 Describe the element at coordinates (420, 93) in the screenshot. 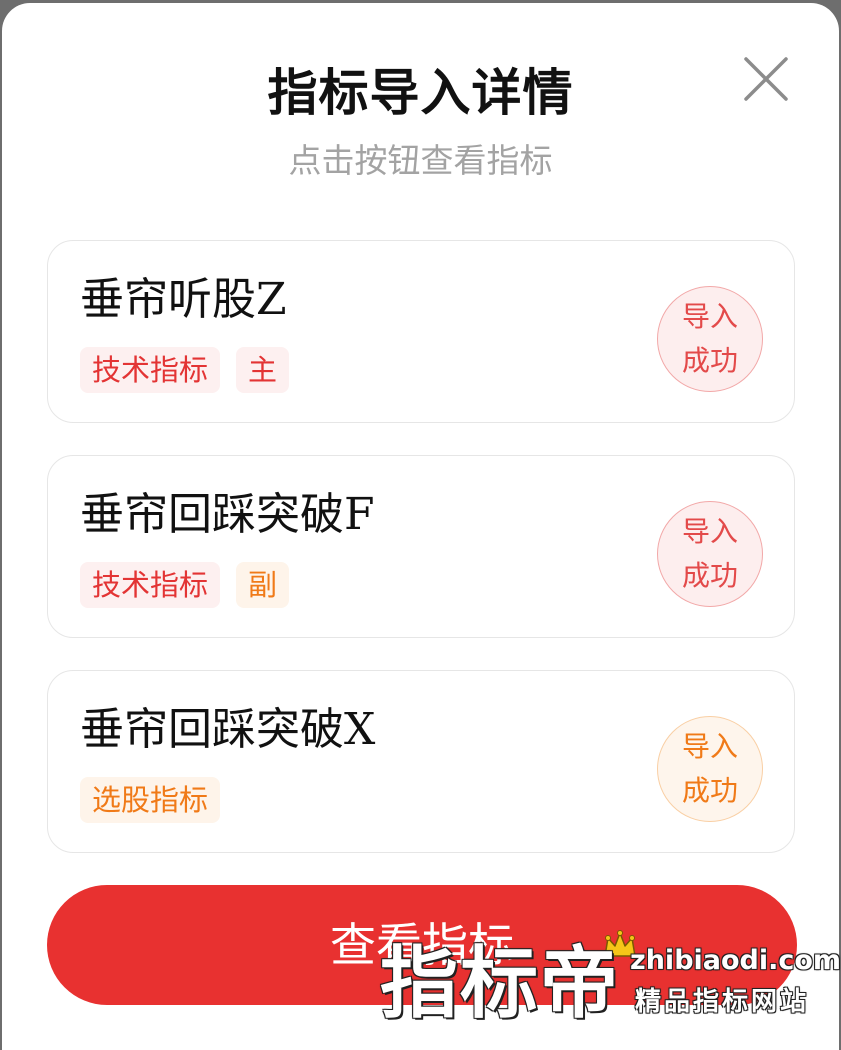

I see `modal-title: 指标导入详情` at that location.